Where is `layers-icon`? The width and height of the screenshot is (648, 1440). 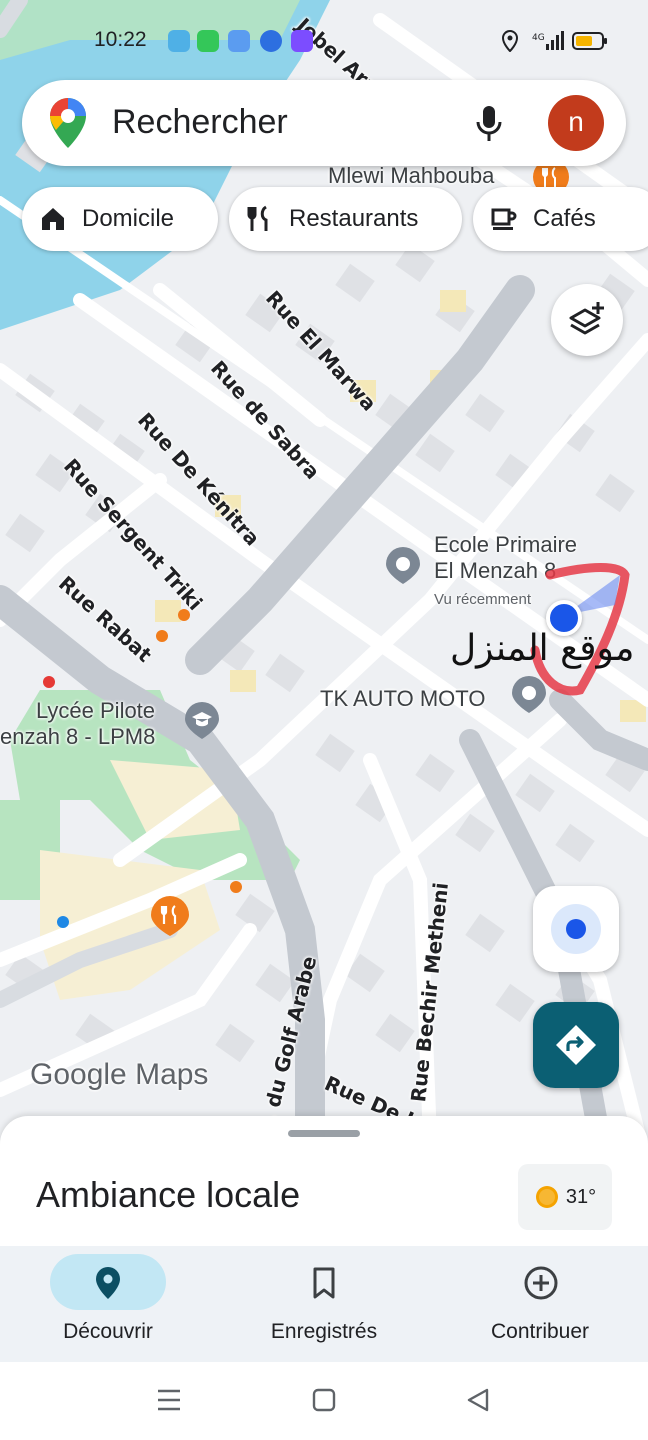
layers-icon is located at coordinates (586, 318).